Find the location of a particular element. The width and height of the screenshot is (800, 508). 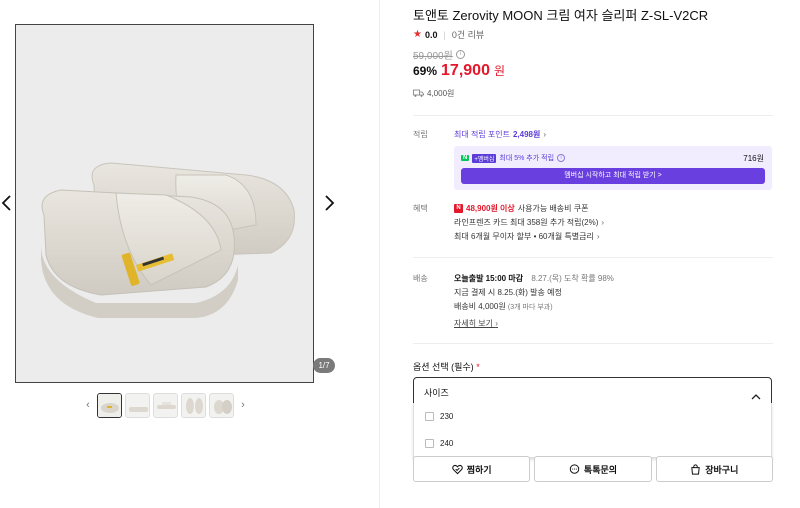

wish-button: 찜하기 is located at coordinates (472, 469).